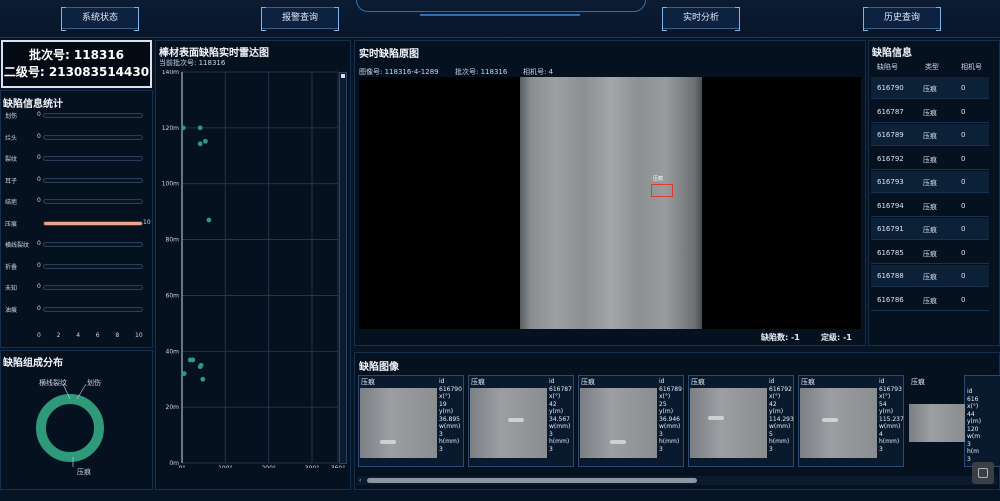 The height and width of the screenshot is (501, 1000). I want to click on radar-x-tick: 100°, so click(225, 466).